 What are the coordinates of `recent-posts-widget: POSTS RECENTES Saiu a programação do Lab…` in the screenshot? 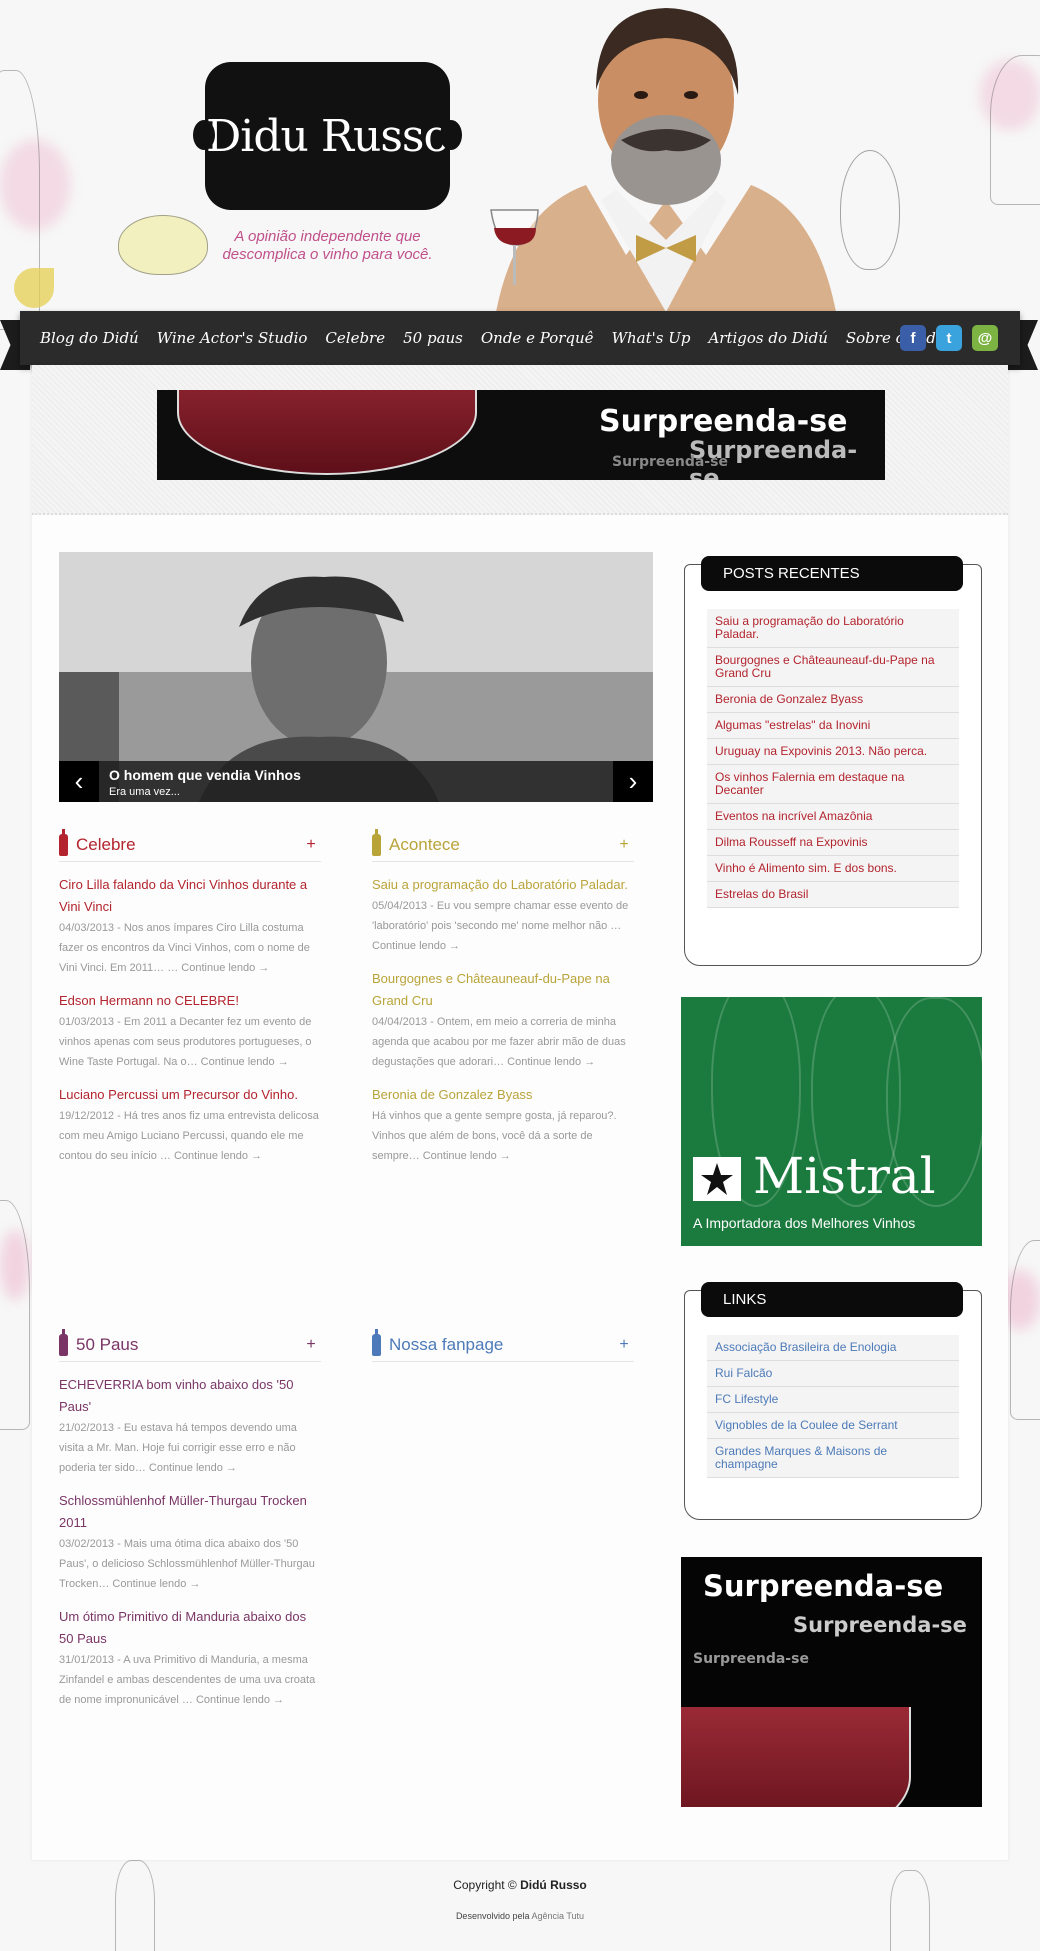 It's located at (833, 761).